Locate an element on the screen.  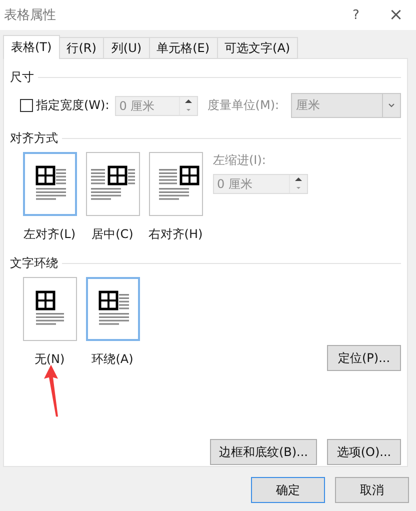
field-label: 度量单位(M): is located at coordinates (243, 105).